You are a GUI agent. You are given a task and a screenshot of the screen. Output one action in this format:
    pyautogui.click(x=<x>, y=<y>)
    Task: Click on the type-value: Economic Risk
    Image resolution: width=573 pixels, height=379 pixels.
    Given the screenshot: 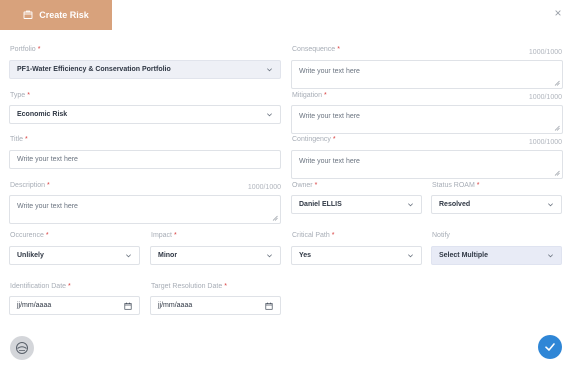 What is the action you would take?
    pyautogui.click(x=42, y=114)
    